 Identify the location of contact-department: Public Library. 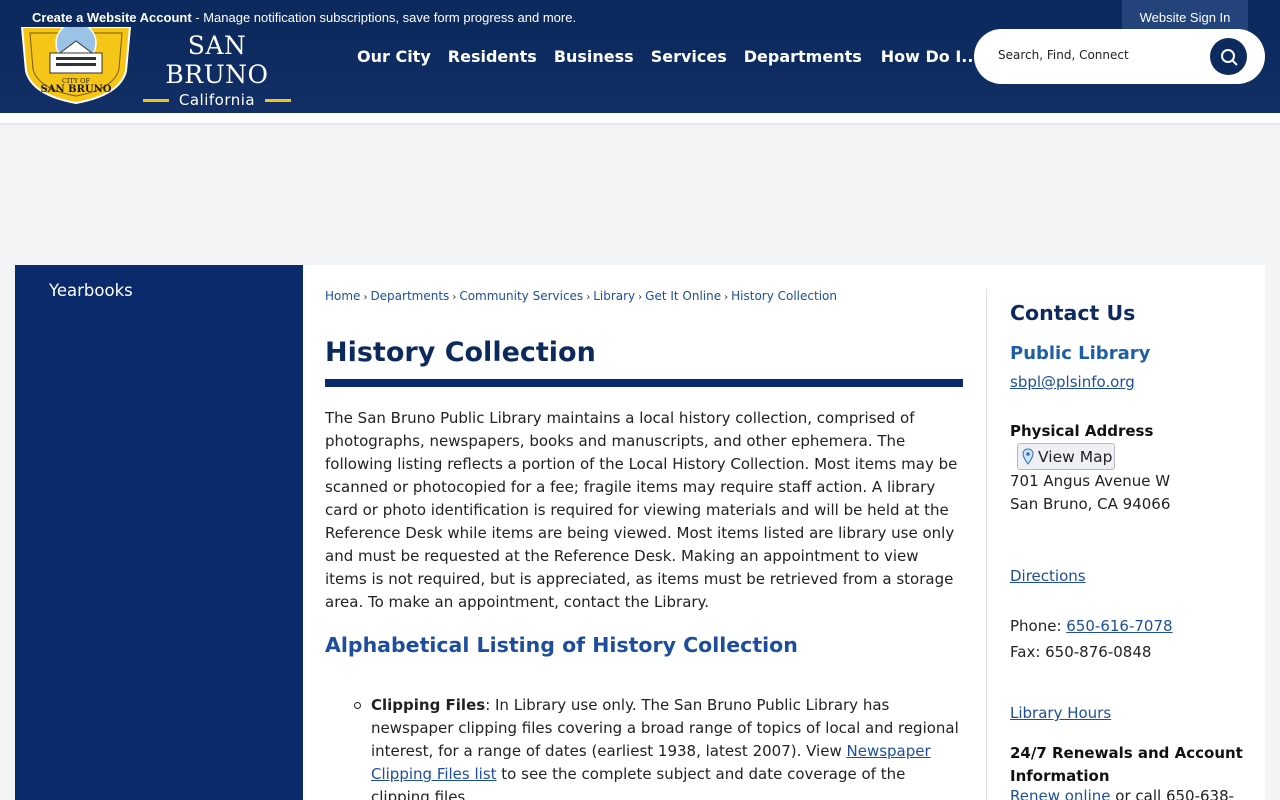
(1080, 353).